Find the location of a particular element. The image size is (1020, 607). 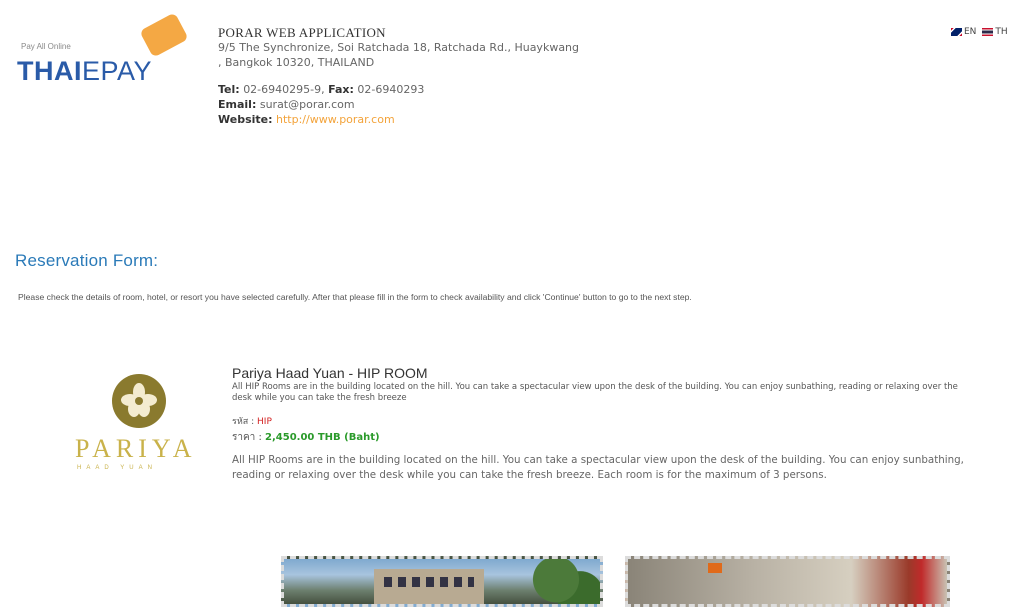

website-link: http://www.porar.com is located at coordinates (335, 119).